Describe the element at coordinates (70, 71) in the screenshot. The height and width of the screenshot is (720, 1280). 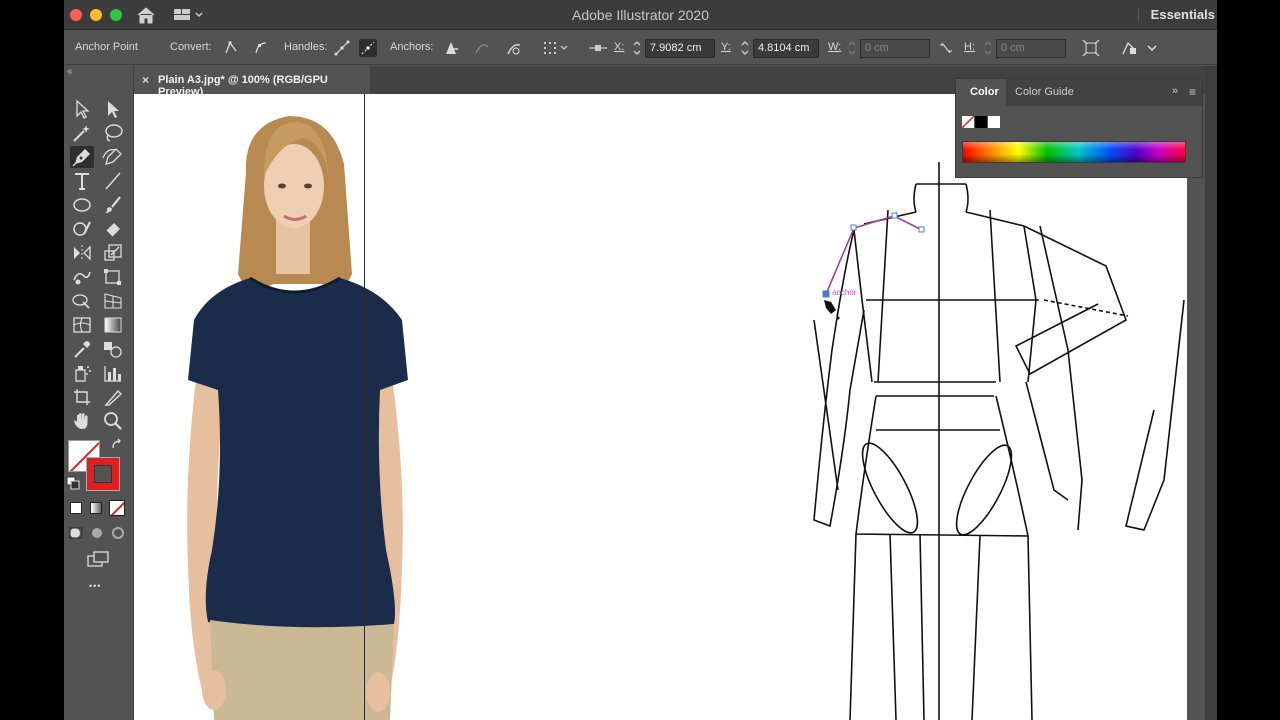
I see `collapse-toolbar-button: «` at that location.